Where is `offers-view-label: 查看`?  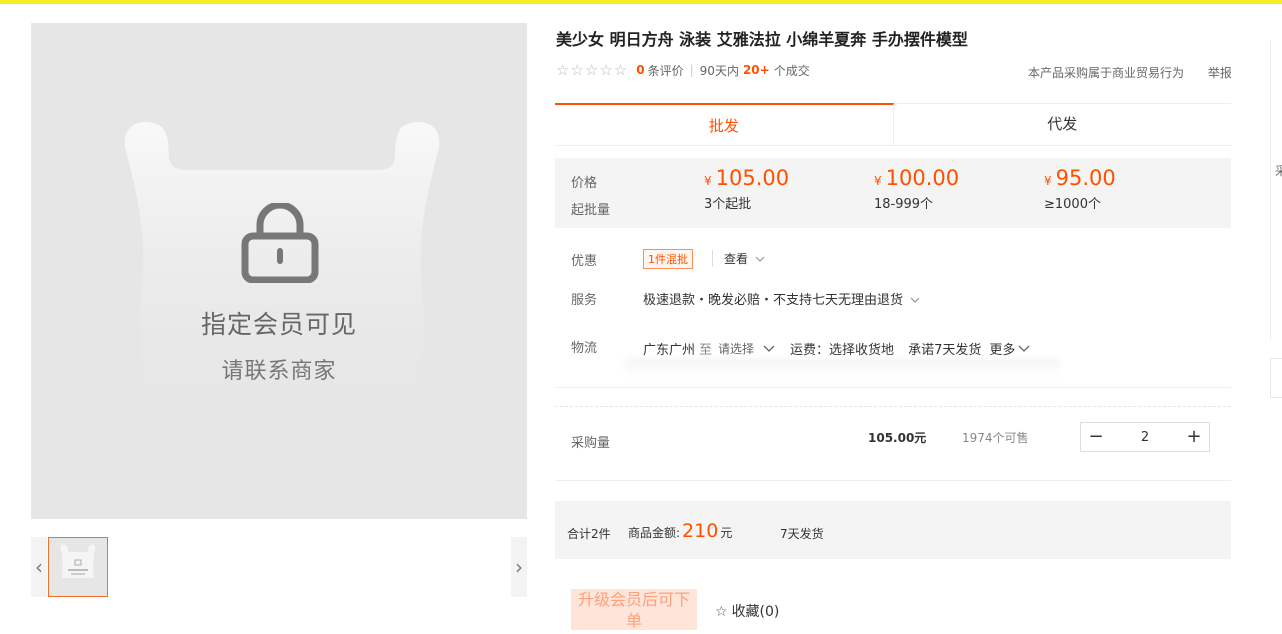 offers-view-label: 查看 is located at coordinates (736, 259).